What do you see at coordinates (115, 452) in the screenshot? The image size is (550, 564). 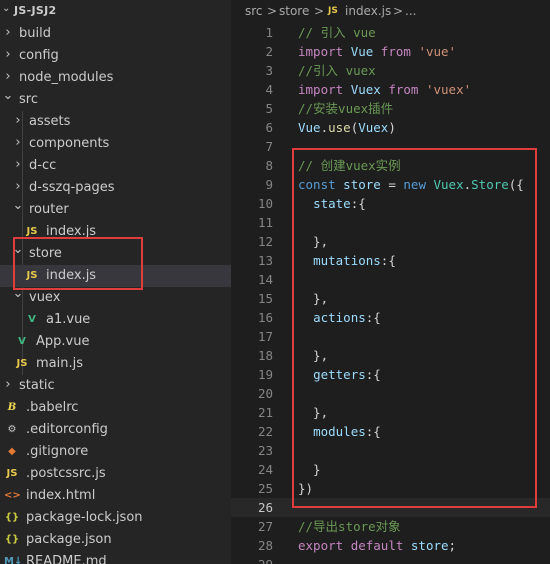 I see `file-tree-item: ◆ .gitignore` at bounding box center [115, 452].